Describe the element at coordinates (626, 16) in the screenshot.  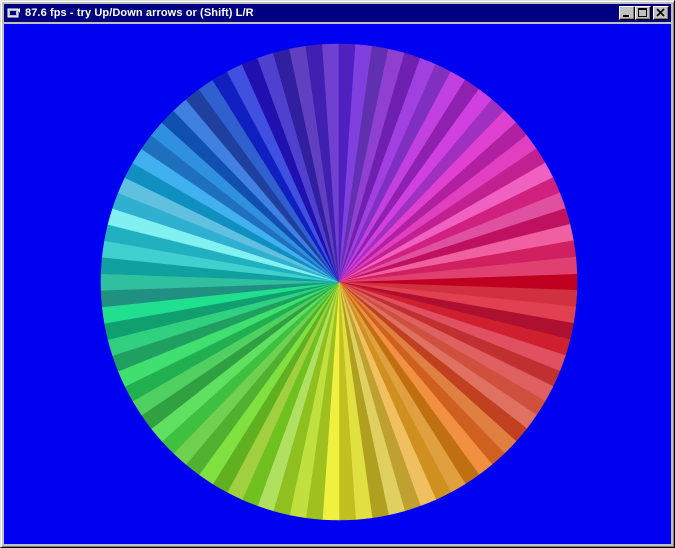
I see `minimize-icon` at that location.